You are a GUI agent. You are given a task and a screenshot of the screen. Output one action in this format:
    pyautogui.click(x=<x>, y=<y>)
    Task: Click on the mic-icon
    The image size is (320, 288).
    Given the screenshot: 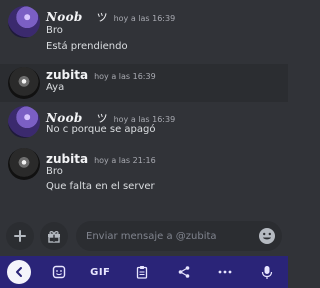 What is the action you would take?
    pyautogui.click(x=267, y=272)
    